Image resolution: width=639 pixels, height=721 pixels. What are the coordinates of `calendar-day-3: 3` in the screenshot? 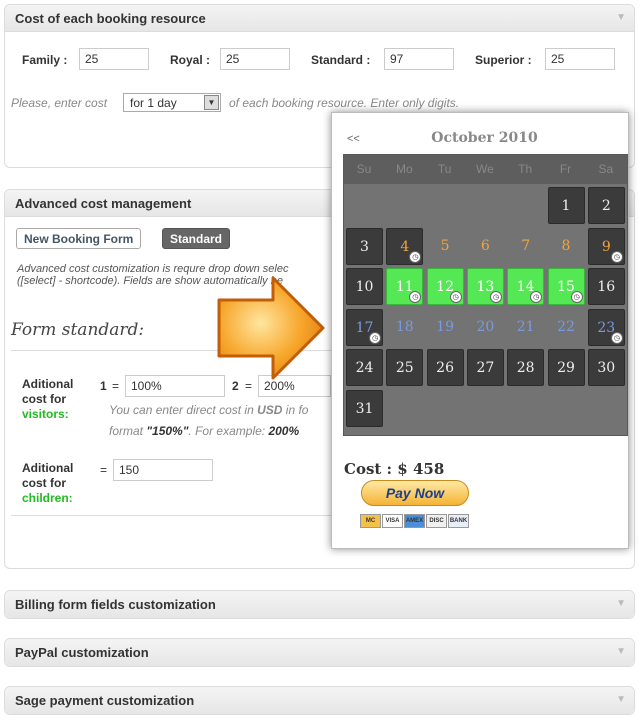 It's located at (364, 246).